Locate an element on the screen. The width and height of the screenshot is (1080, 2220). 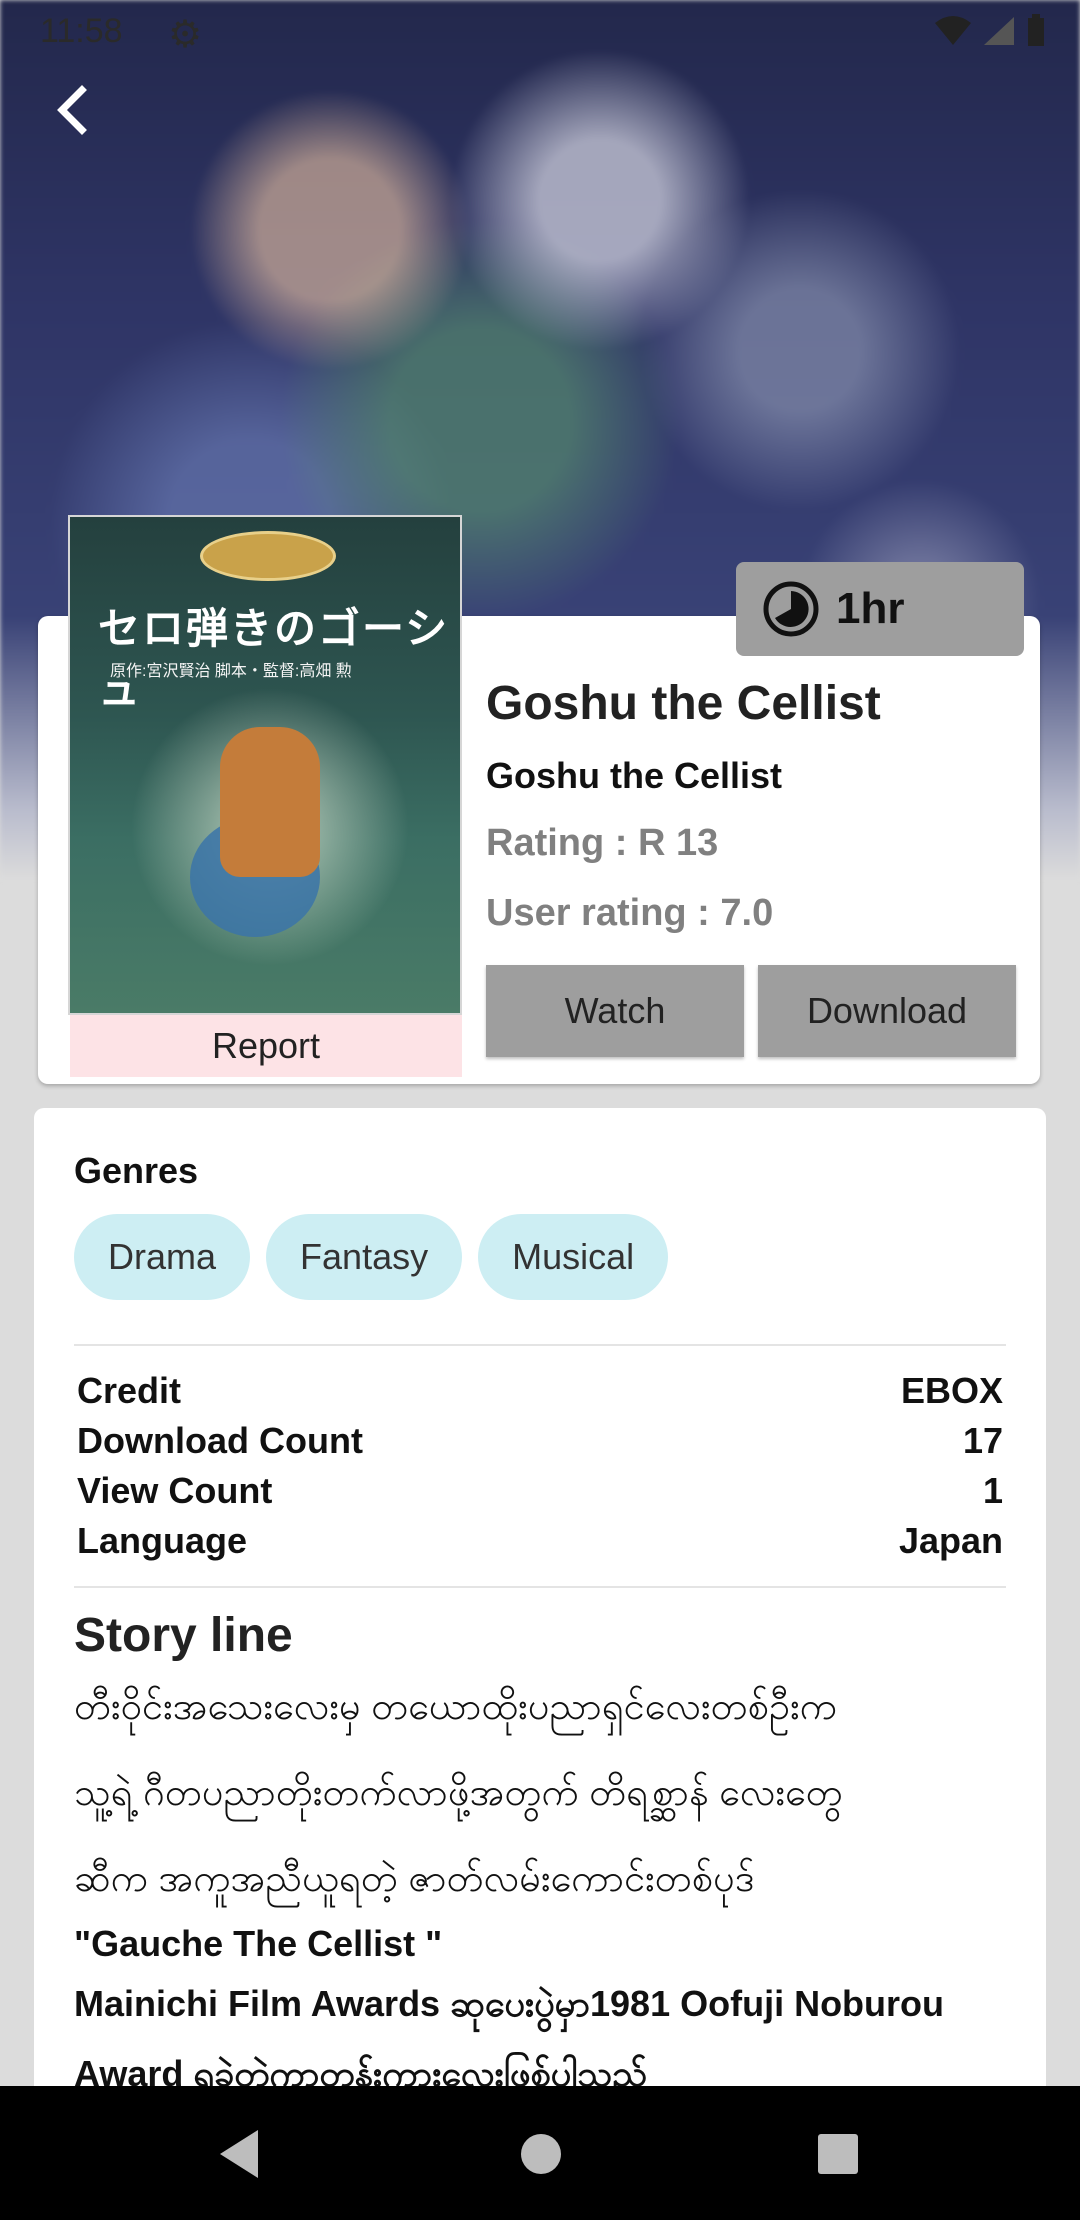
poster-credits-text: 原作:宮沢賢治 脚本・監督:高畑 勲 is located at coordinates (231, 671).